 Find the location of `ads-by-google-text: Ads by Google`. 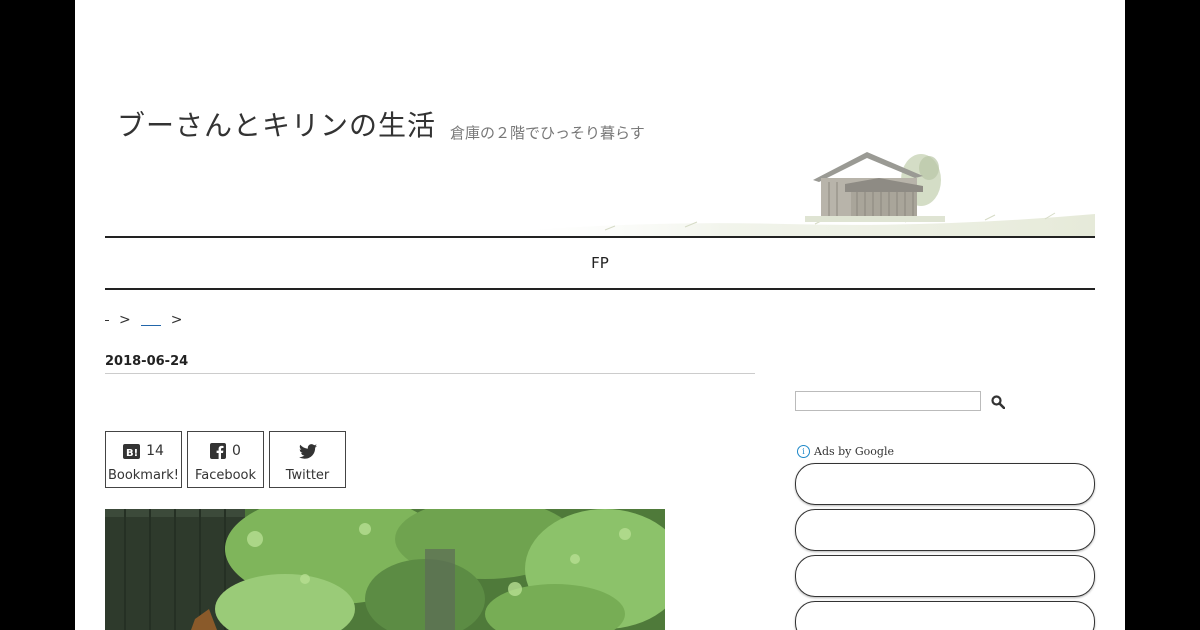

ads-by-google-text: Ads by Google is located at coordinates (854, 451).